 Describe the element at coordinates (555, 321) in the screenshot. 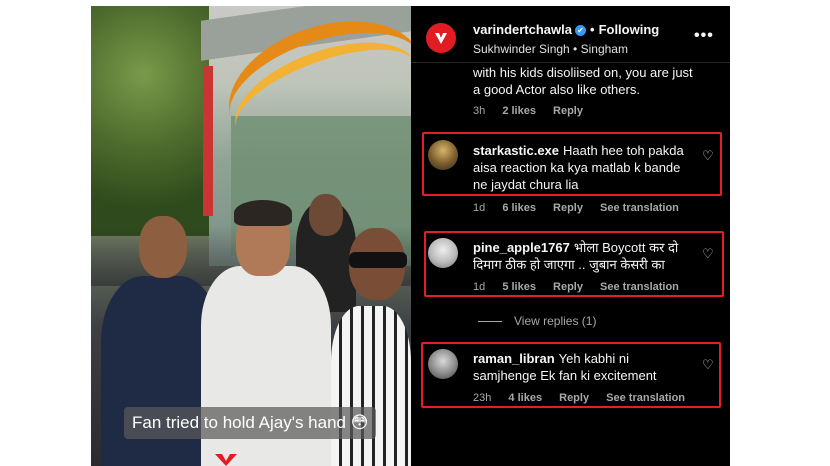

I see `view-replies-label: View replies (1)` at that location.